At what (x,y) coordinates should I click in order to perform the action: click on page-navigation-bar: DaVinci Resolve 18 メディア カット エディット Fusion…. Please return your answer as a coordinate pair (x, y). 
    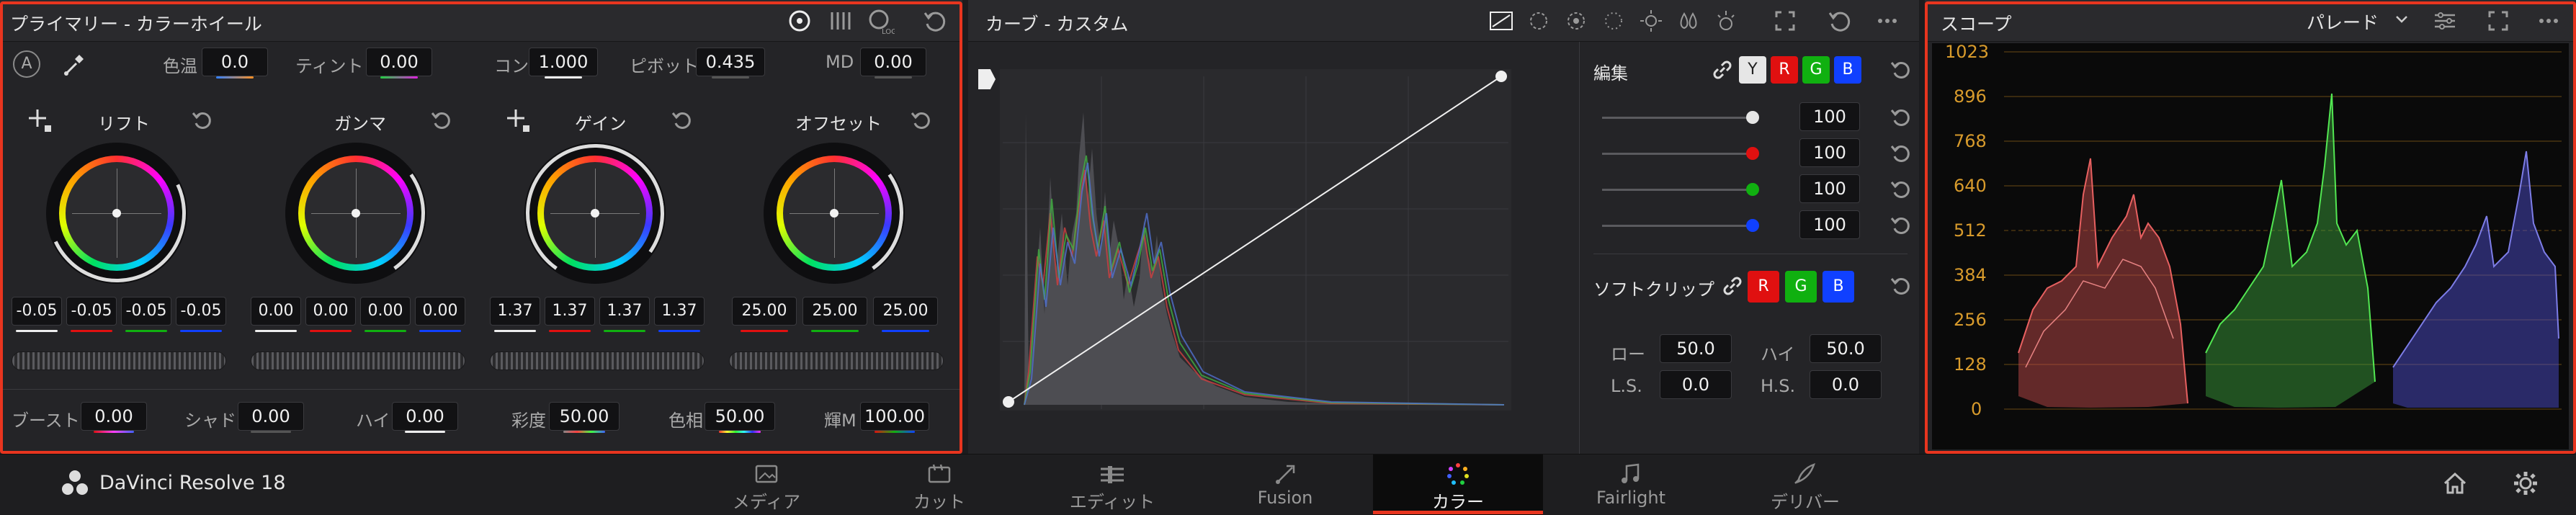
    Looking at the image, I should click on (1288, 485).